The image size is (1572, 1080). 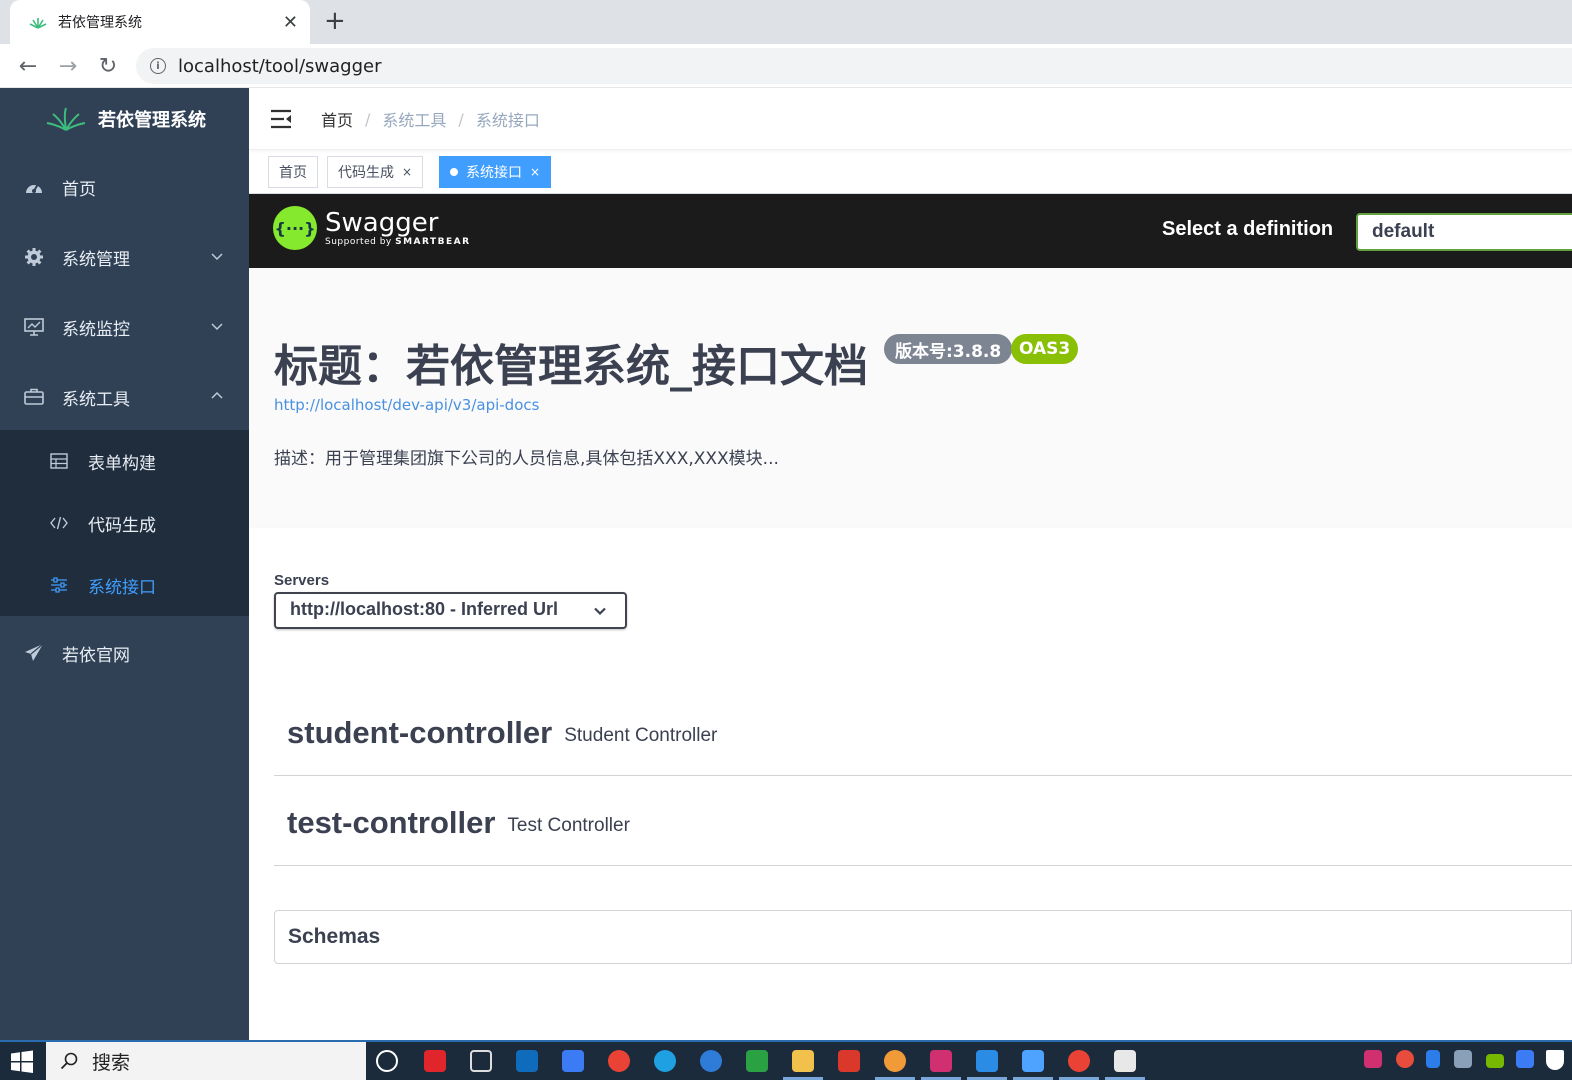 What do you see at coordinates (987, 1061) in the screenshot?
I see `vscode-icon` at bounding box center [987, 1061].